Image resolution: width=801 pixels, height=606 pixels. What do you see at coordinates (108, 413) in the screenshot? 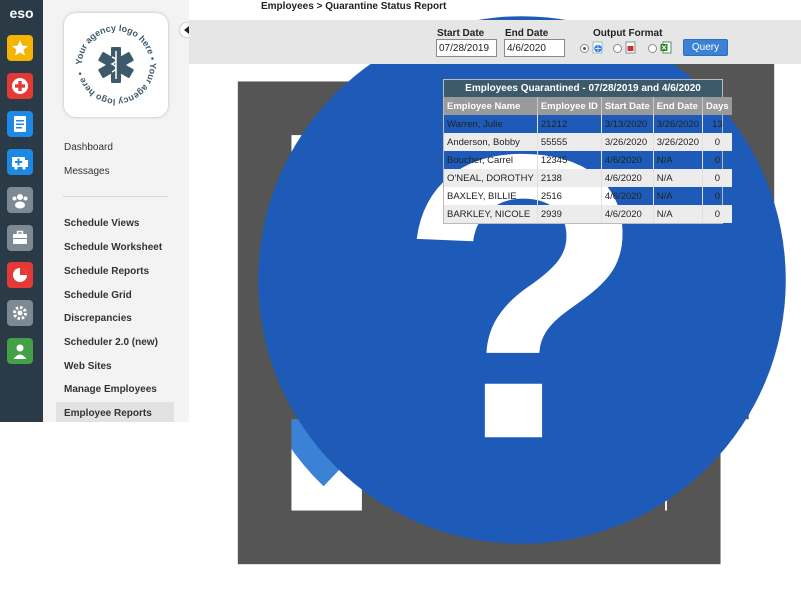
I see `nav-employee-reports: Employee Reports` at bounding box center [108, 413].